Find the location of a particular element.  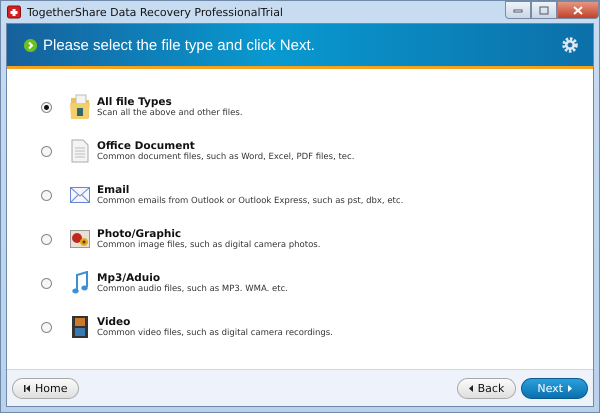

maximize-button is located at coordinates (544, 10).